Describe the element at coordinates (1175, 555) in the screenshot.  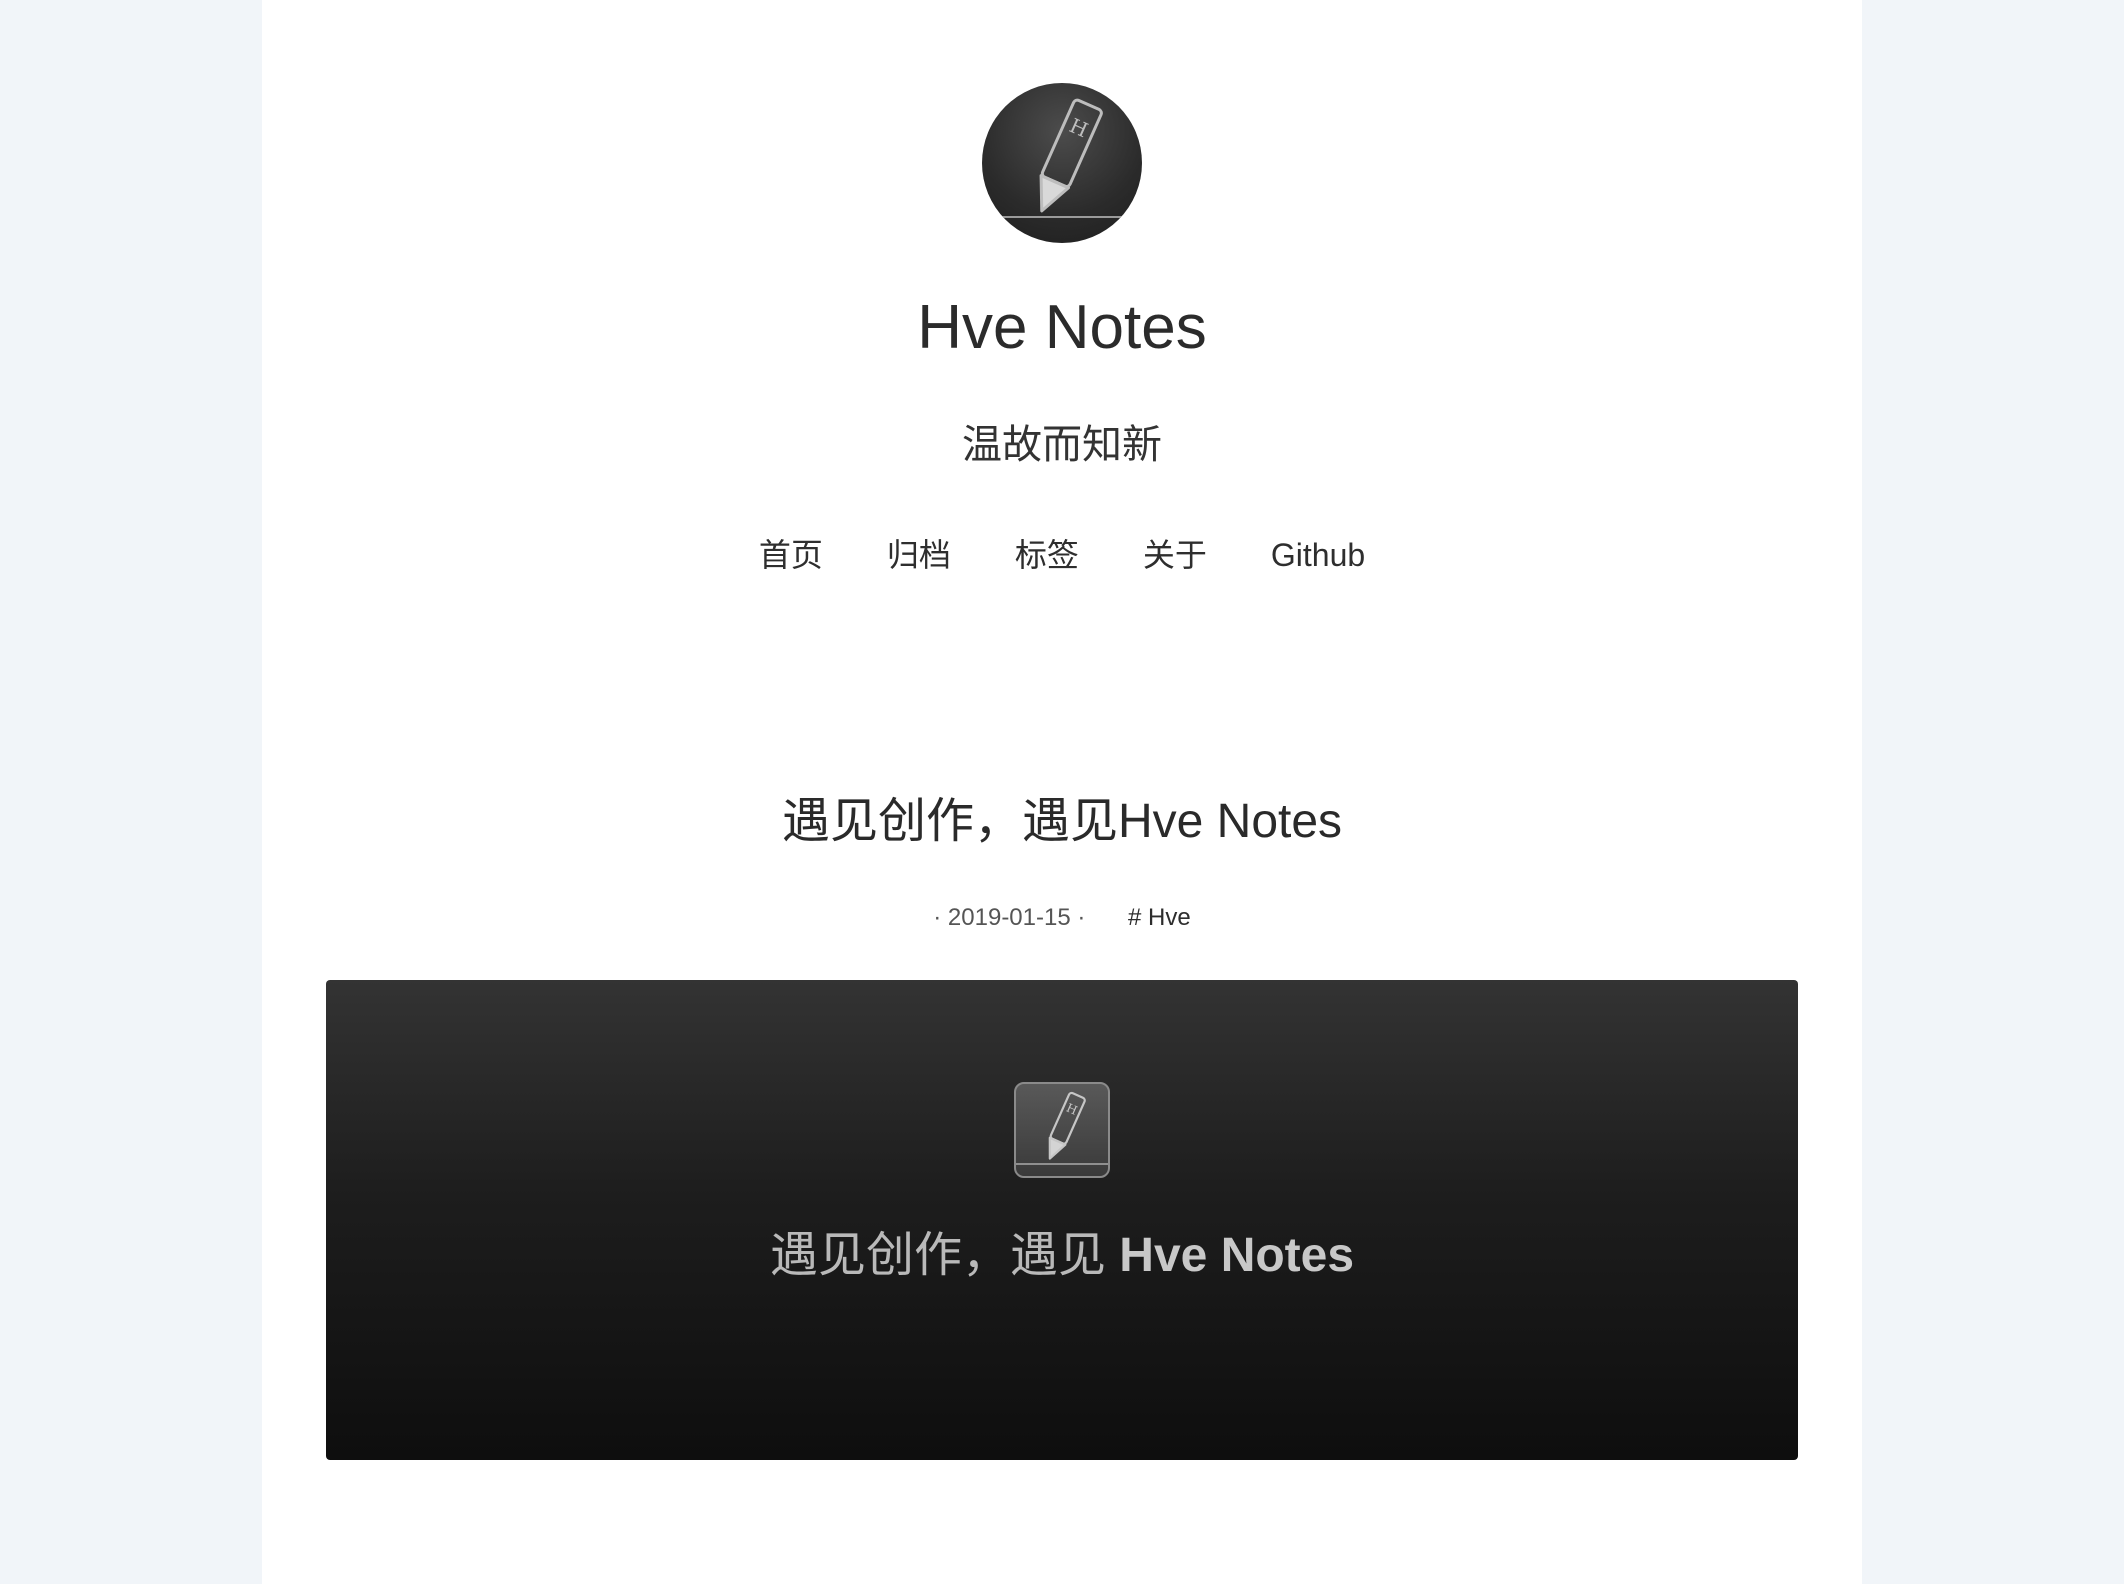
I see `nav-item-about: 关于` at that location.